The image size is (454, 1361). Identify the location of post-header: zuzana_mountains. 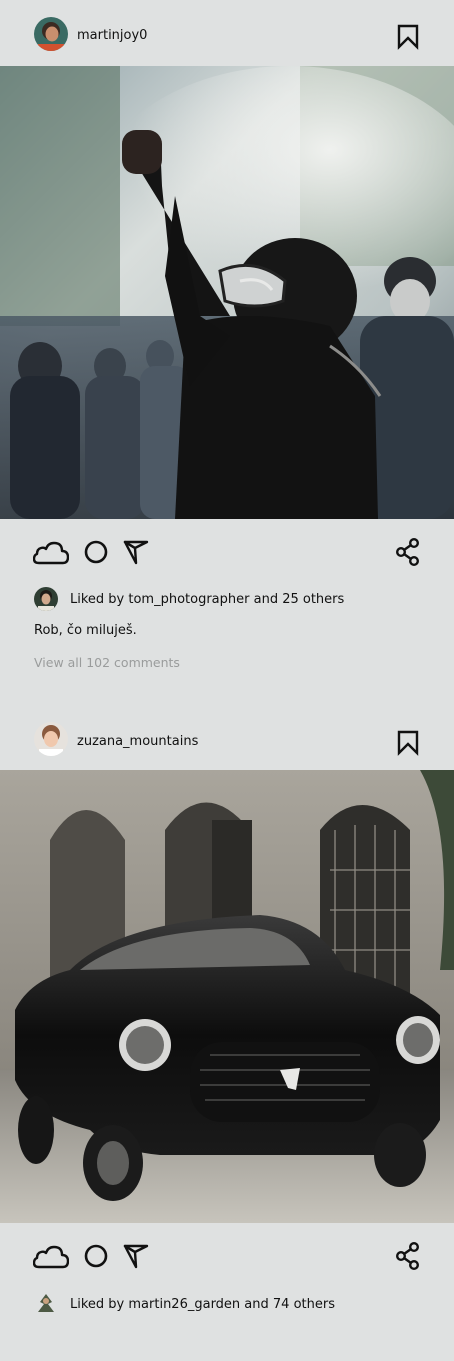
(227, 737).